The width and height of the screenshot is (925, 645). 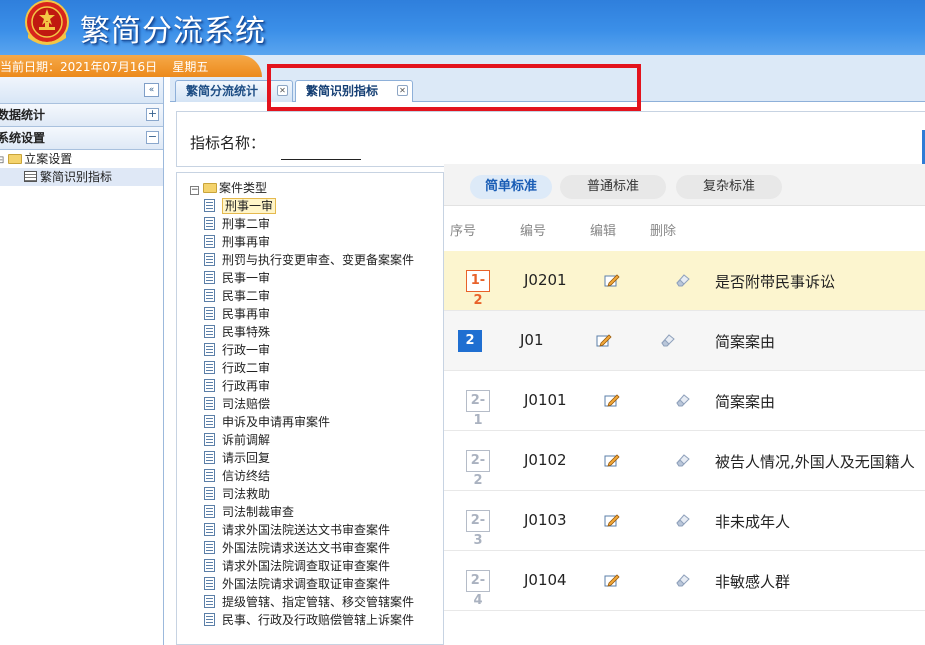 What do you see at coordinates (76, 177) in the screenshot?
I see `sidebar-item-label: 繁简识别指标` at bounding box center [76, 177].